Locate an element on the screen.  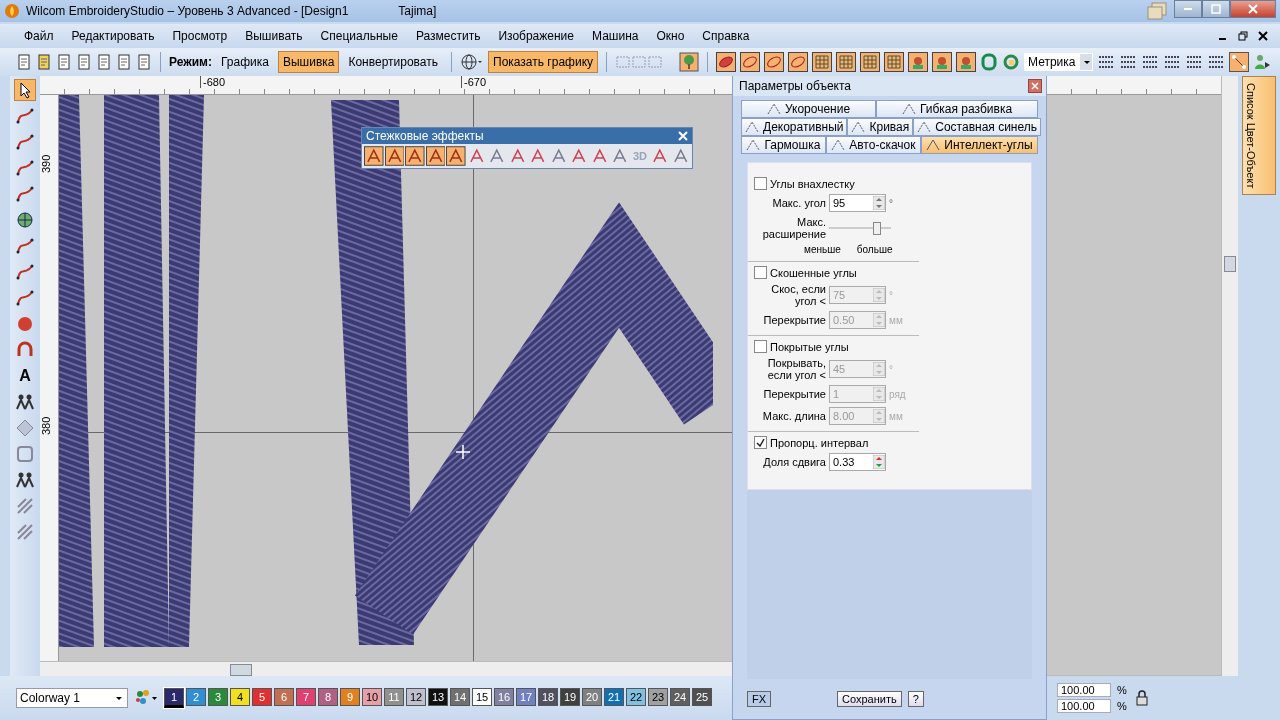
horizontal-scrollbar is located at coordinates (386, 668).